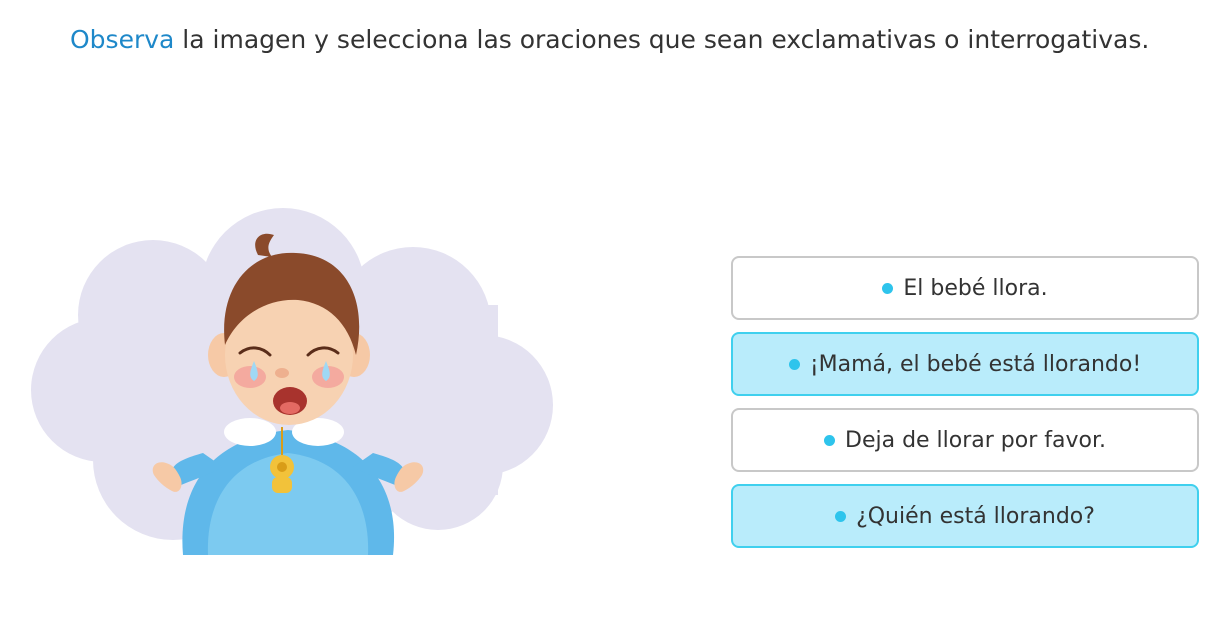 This screenshot has height=617, width=1226. Describe the element at coordinates (122, 39) in the screenshot. I see `instruction-highlight: Observa` at that location.